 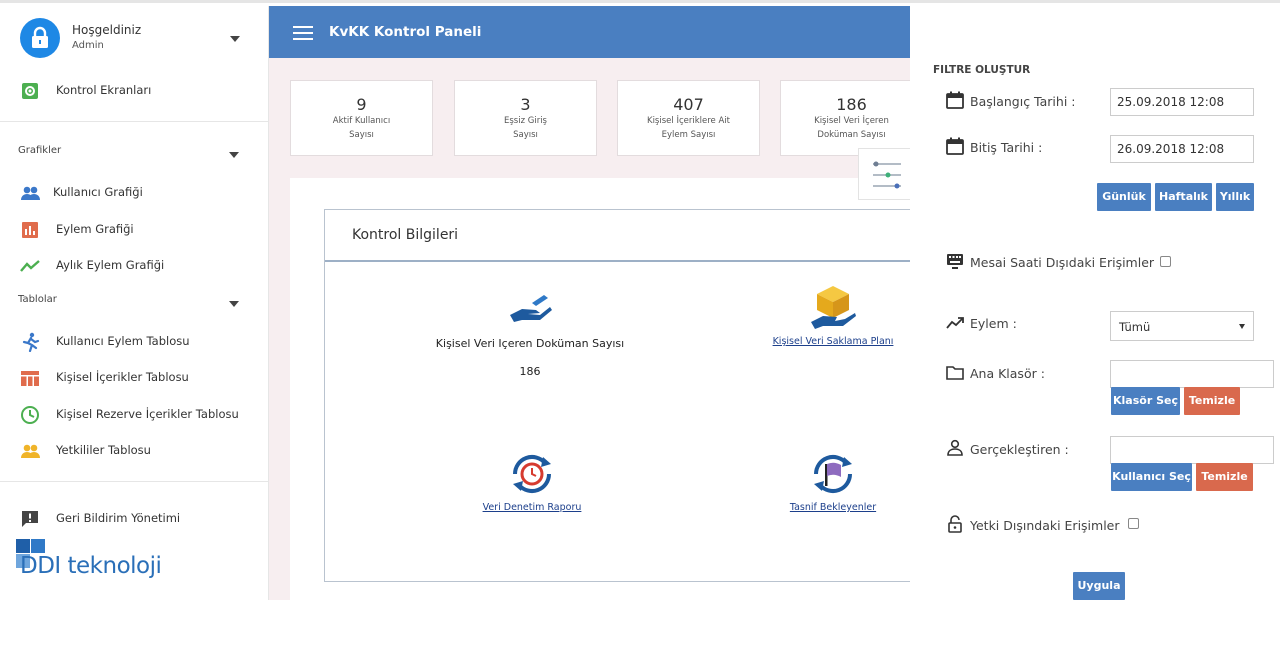 What do you see at coordinates (617, 236) in the screenshot?
I see `panel-header: Kontrol Bilgileri` at bounding box center [617, 236].